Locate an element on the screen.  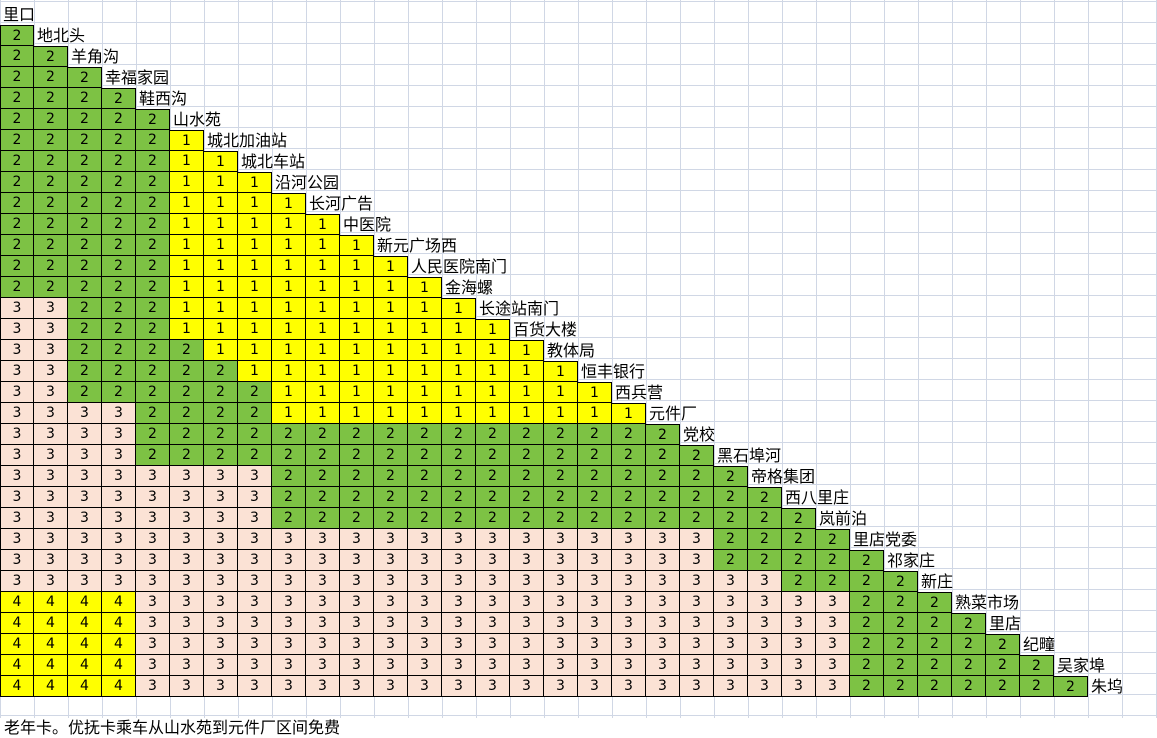
station-label: 沿河公园 is located at coordinates (307, 182).